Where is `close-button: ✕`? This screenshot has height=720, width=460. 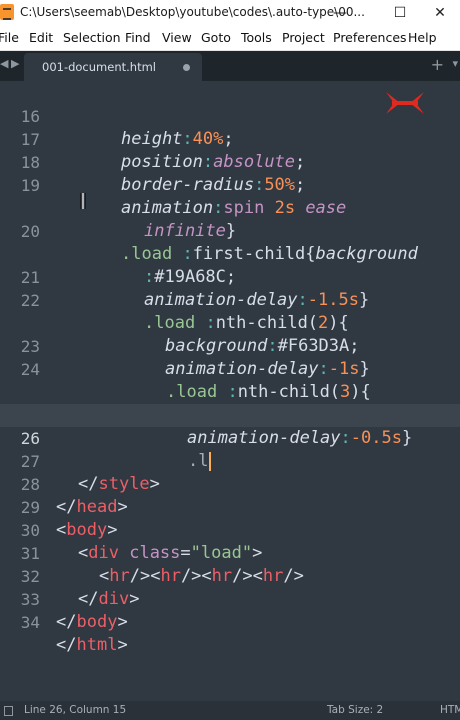 close-button: ✕ is located at coordinates (440, 13).